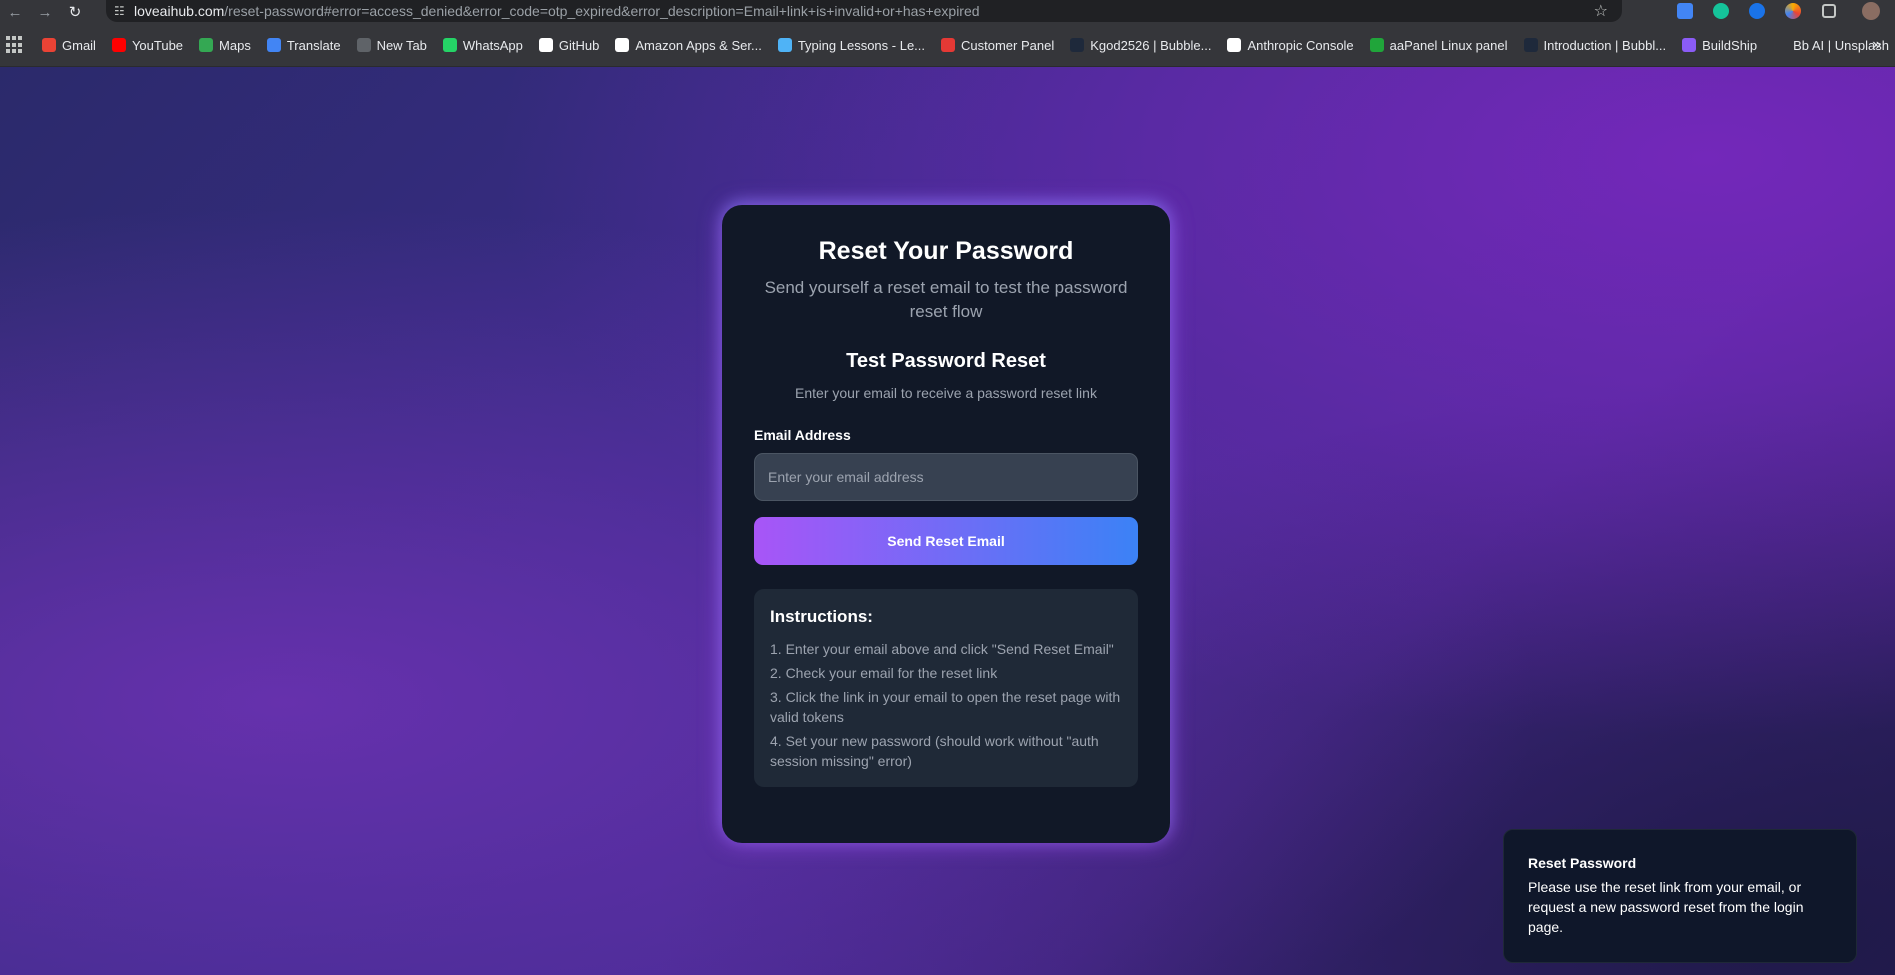  I want to click on bookmark-label: aaPanel Linux panel, so click(1448, 45).